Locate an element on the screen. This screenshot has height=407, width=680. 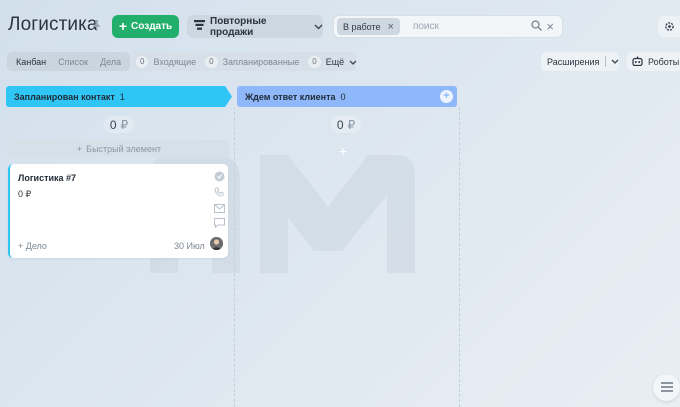
list-icon is located at coordinates (666, 388).